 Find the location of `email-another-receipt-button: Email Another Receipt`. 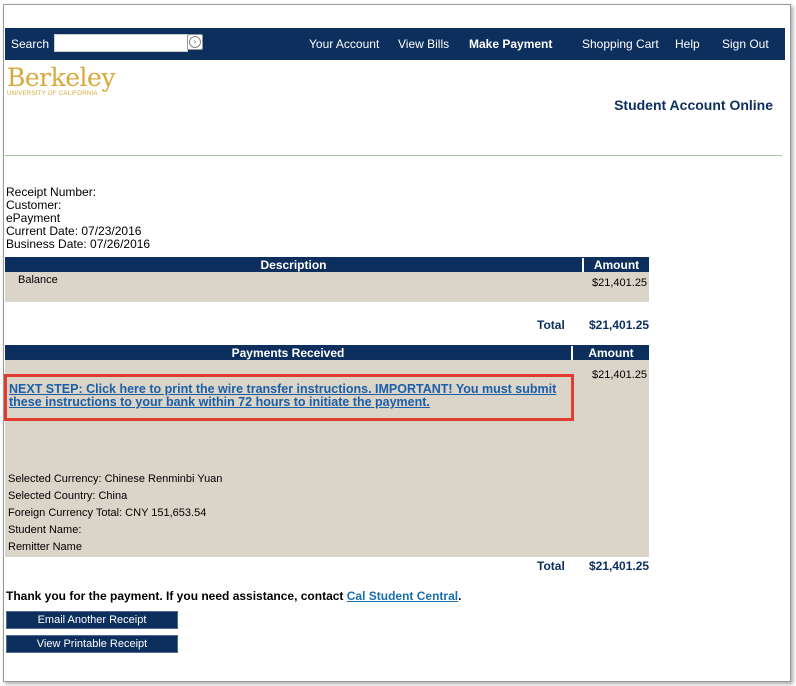

email-another-receipt-button: Email Another Receipt is located at coordinates (92, 620).